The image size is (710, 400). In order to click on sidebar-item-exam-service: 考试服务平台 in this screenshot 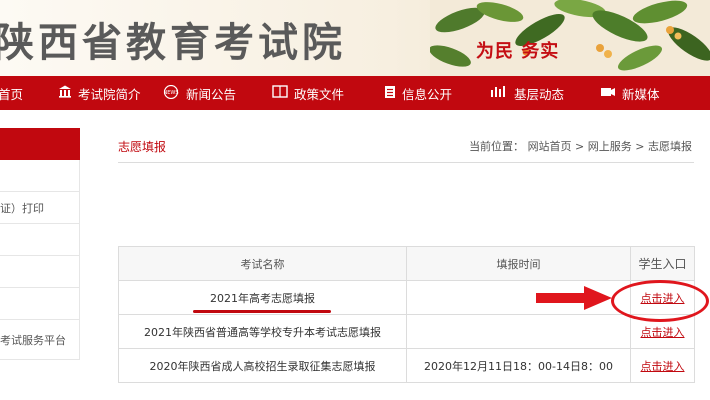, I will do `click(40, 340)`.